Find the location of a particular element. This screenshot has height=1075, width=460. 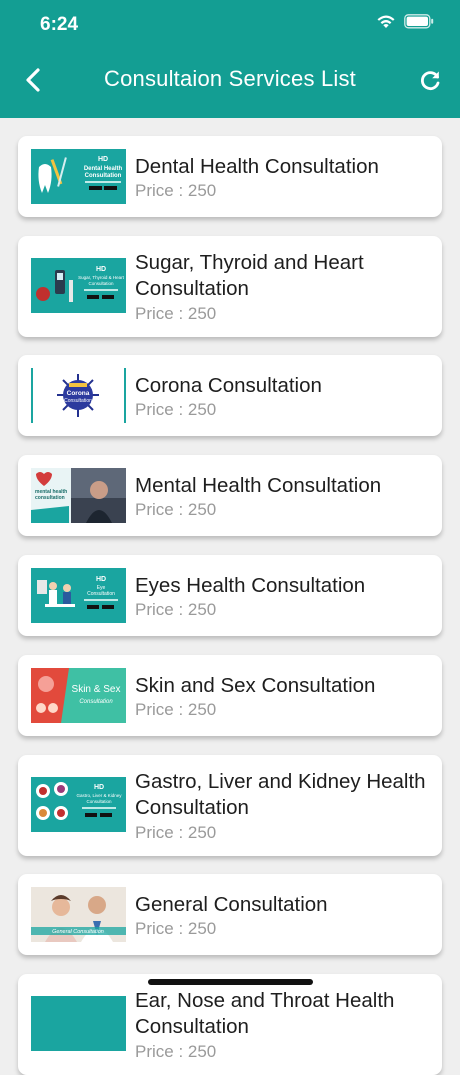

wifi-icon is located at coordinates (386, 21).